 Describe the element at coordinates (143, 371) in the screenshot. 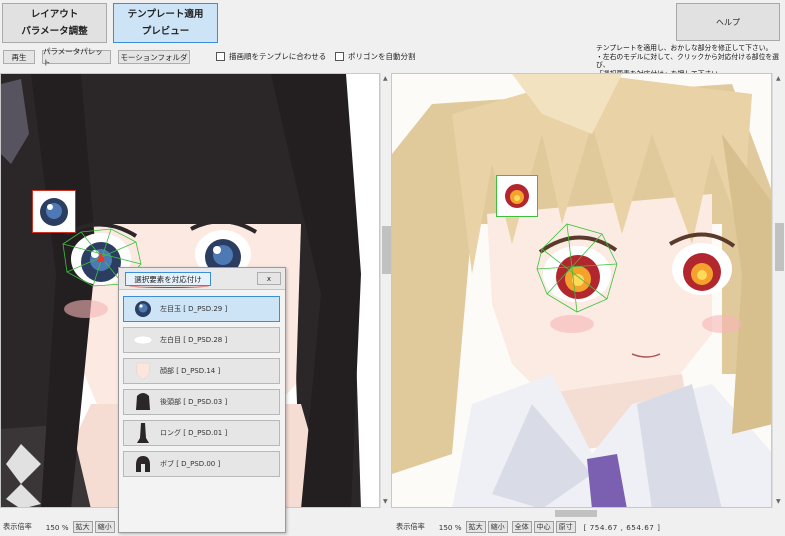

I see `face-icon` at that location.